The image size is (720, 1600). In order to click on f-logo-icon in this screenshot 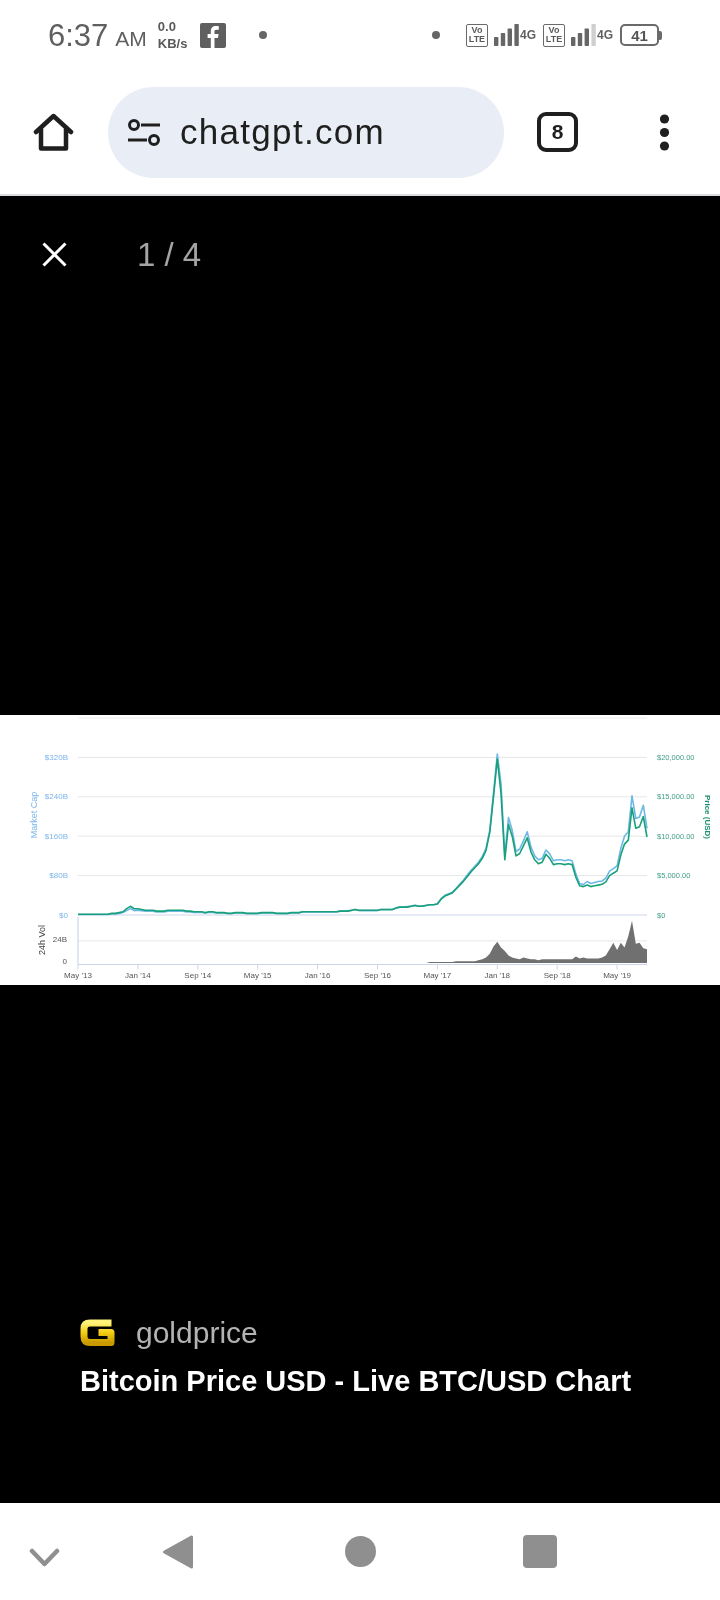, I will do `click(213, 35)`.